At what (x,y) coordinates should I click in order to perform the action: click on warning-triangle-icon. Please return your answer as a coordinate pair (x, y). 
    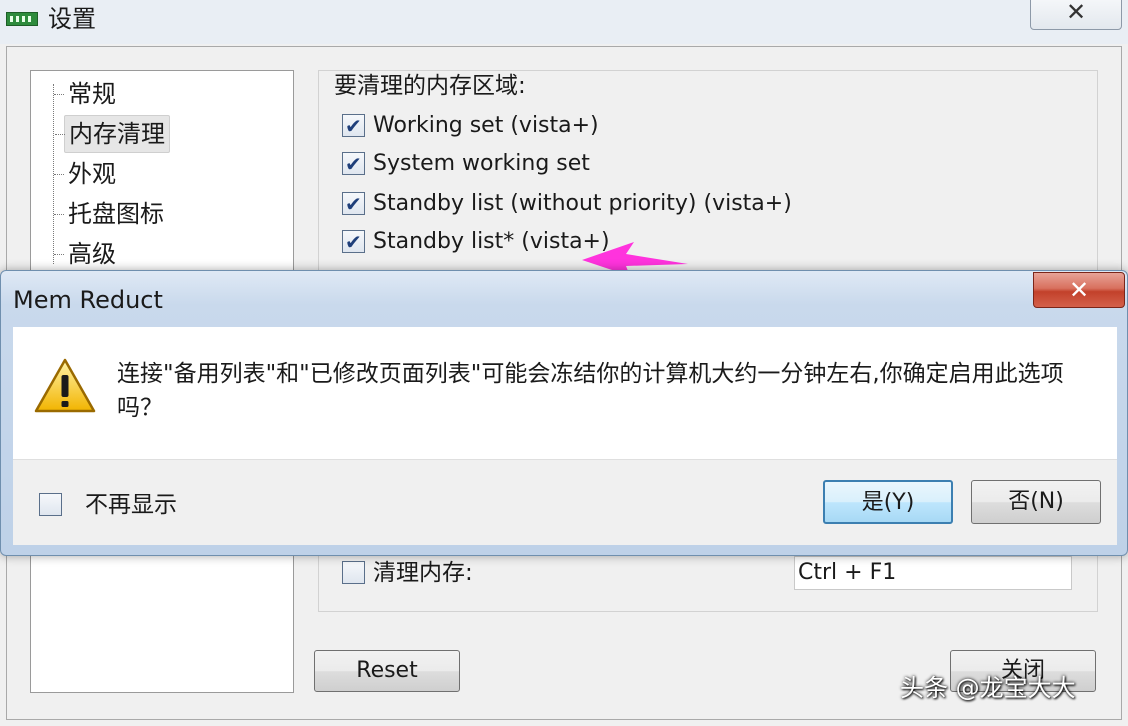
    Looking at the image, I should click on (65, 385).